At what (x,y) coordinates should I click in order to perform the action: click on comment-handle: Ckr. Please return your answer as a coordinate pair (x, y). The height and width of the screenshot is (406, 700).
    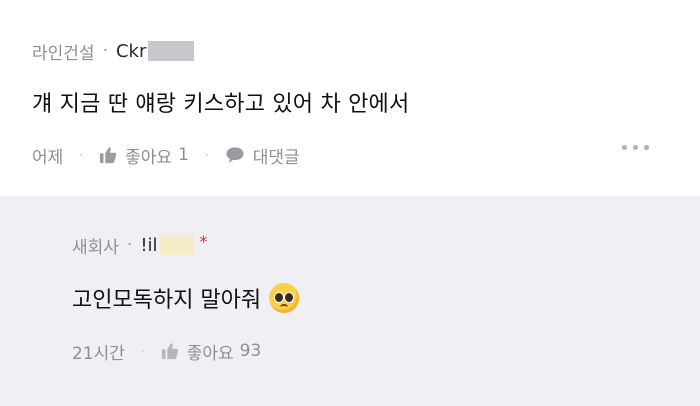
    Looking at the image, I should click on (131, 51).